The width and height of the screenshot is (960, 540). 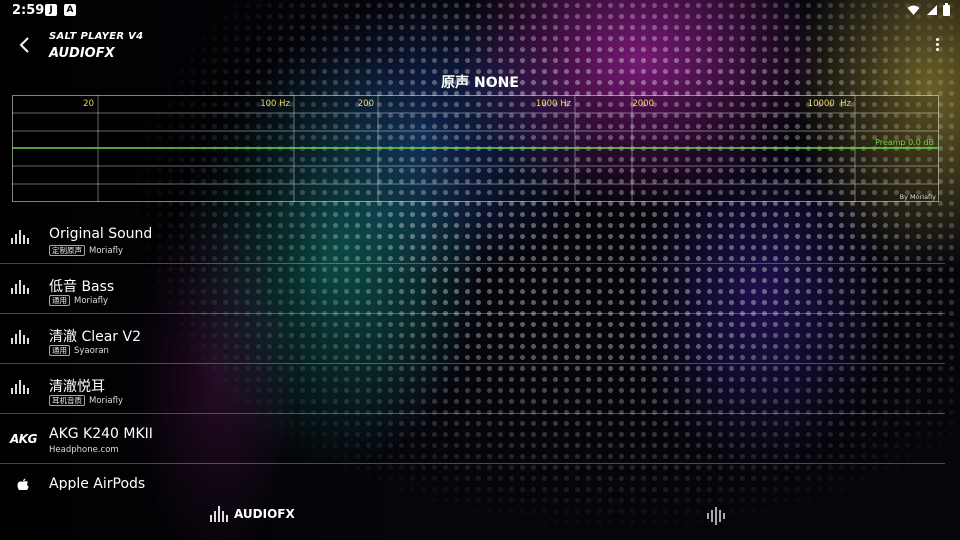 I want to click on eq-freq-label: 200, so click(x=366, y=104).